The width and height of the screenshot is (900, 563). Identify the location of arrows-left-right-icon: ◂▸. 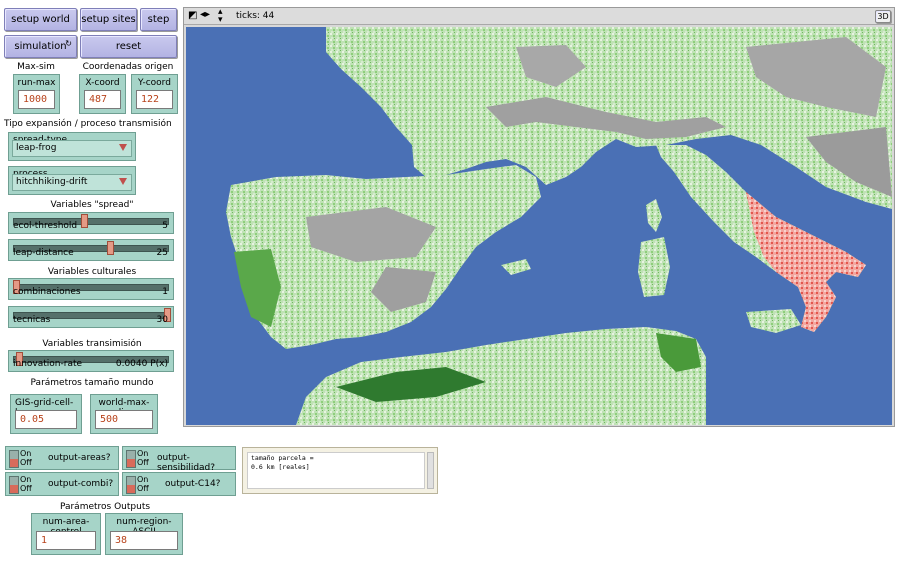
(205, 14).